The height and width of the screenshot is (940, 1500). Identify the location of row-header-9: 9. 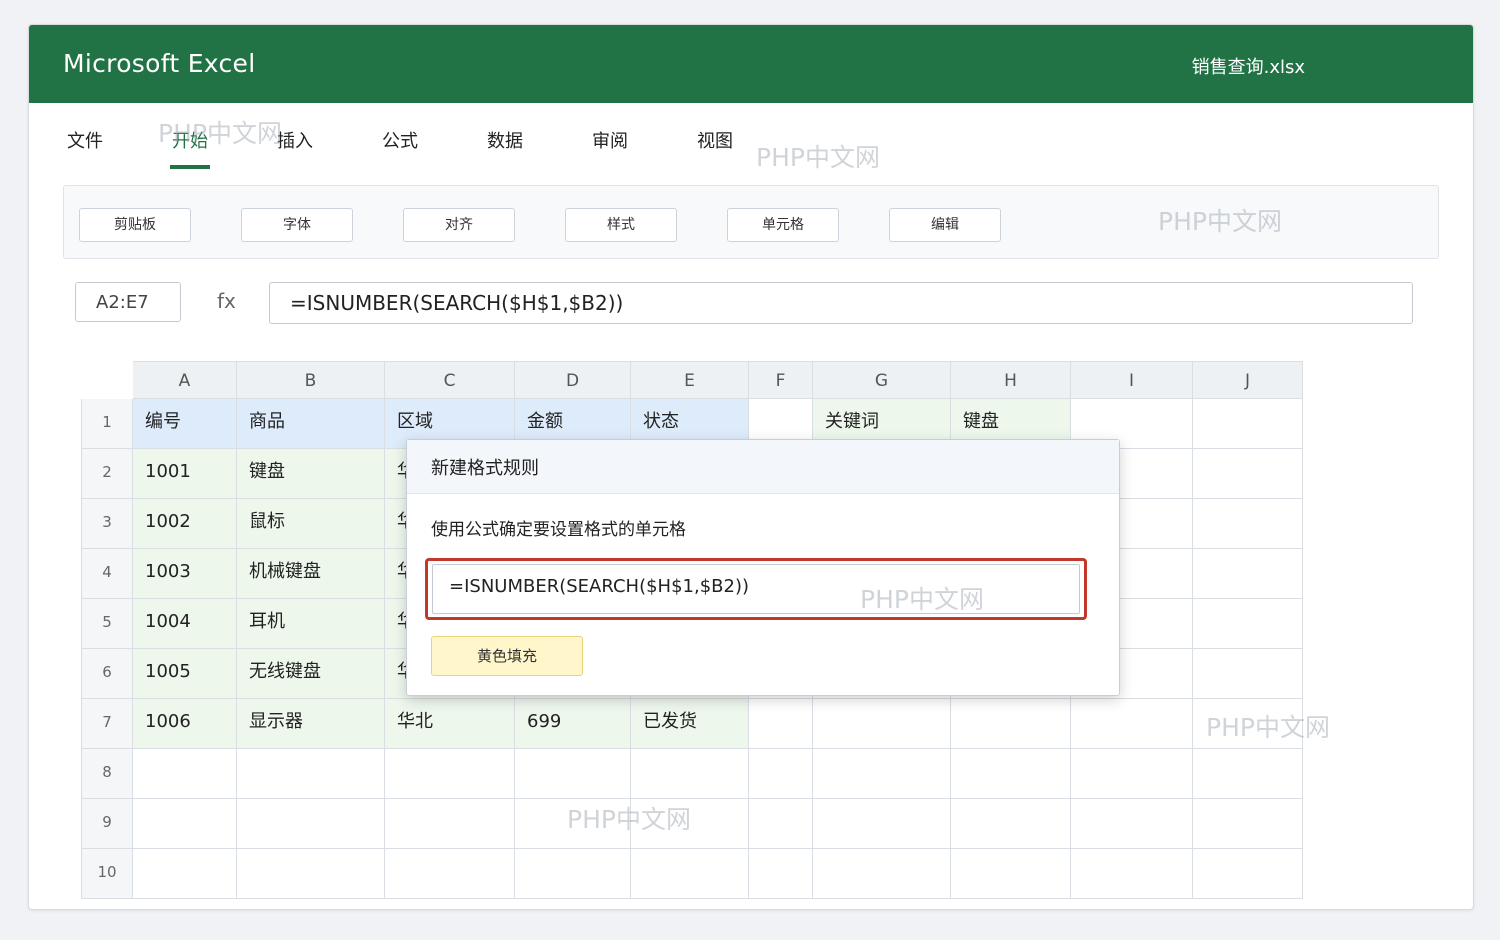
(107, 824).